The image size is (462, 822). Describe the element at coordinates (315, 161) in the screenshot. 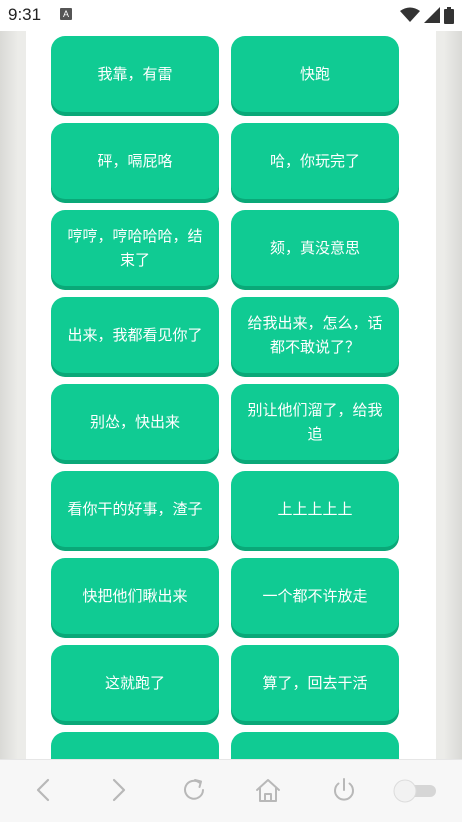

I see `voice-button-4: 哈，你玩完了` at that location.